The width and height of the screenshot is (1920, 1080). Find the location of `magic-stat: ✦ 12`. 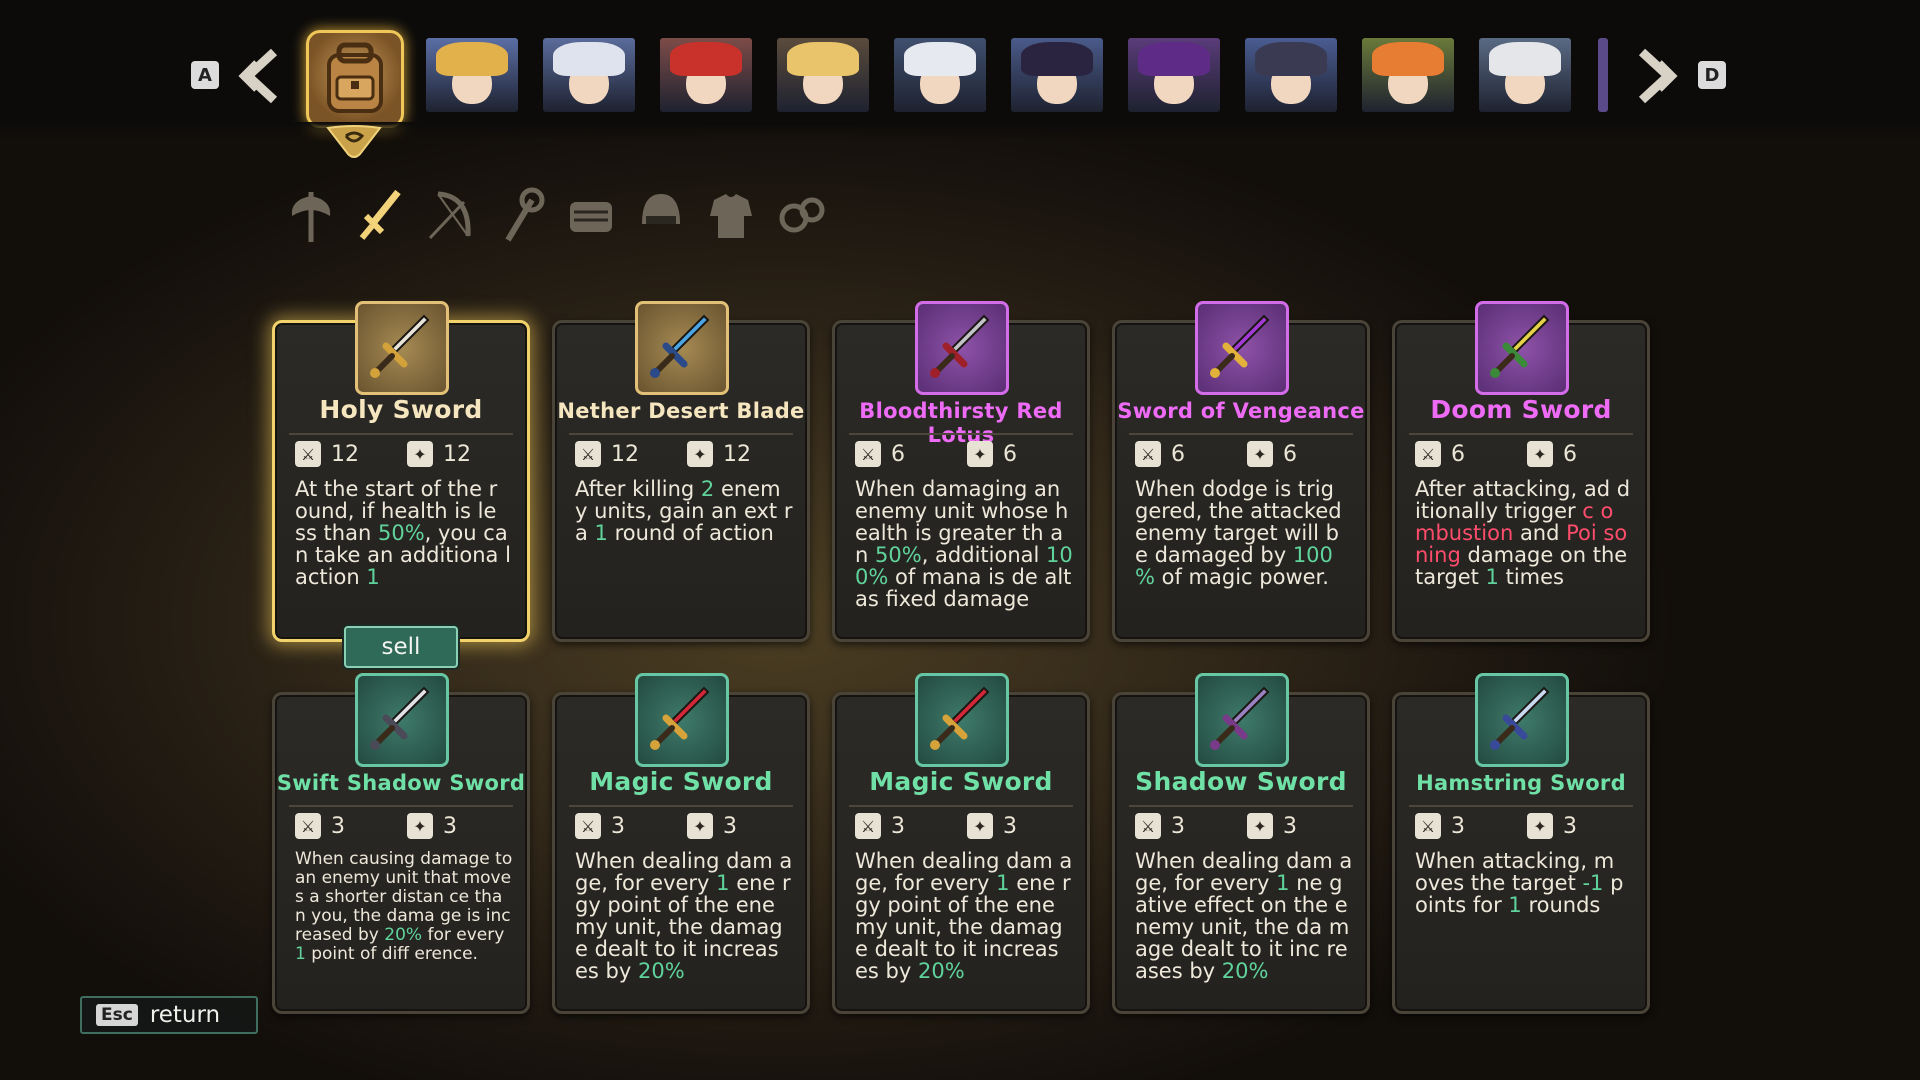

magic-stat: ✦ 12 is located at coordinates (439, 454).